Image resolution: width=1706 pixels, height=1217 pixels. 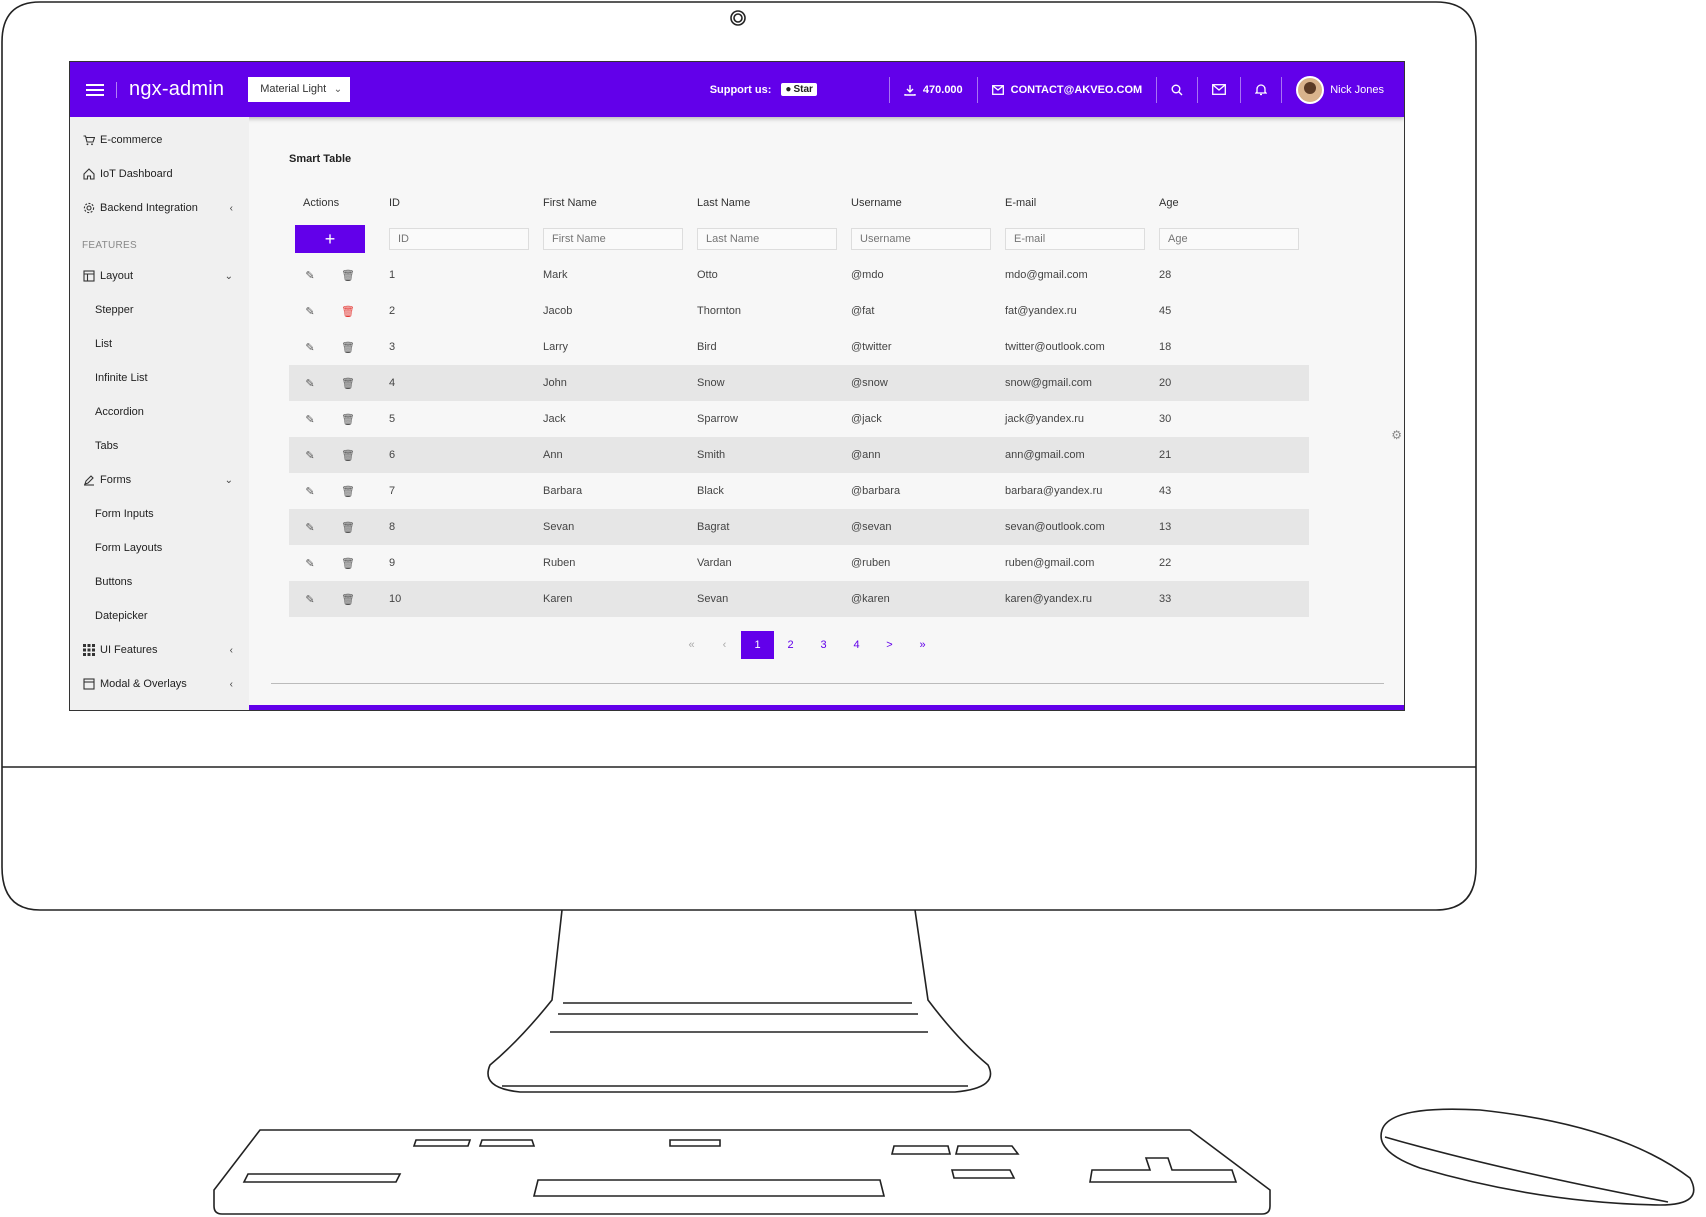 What do you see at coordinates (159, 650) in the screenshot?
I see `sidebar-item-ui-features: UI Features ‹` at bounding box center [159, 650].